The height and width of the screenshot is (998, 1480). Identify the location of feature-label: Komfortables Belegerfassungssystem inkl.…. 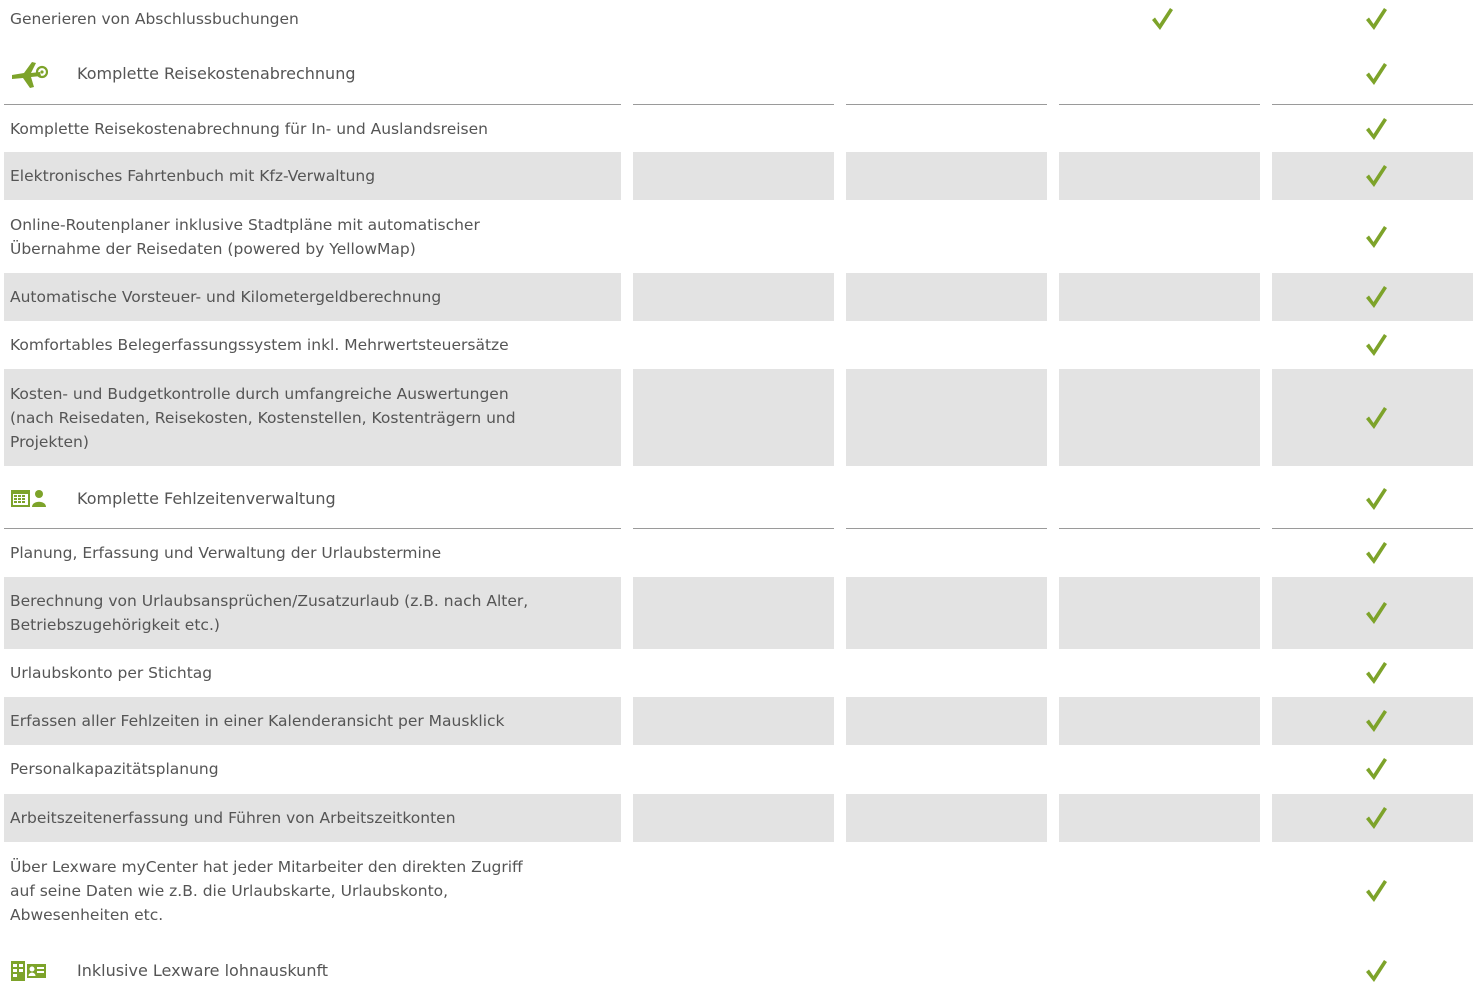
(259, 345).